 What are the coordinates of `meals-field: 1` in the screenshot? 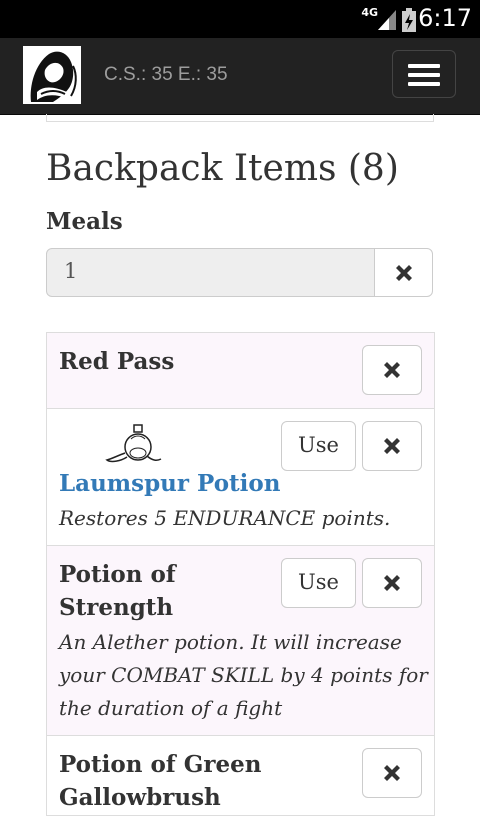 It's located at (210, 272).